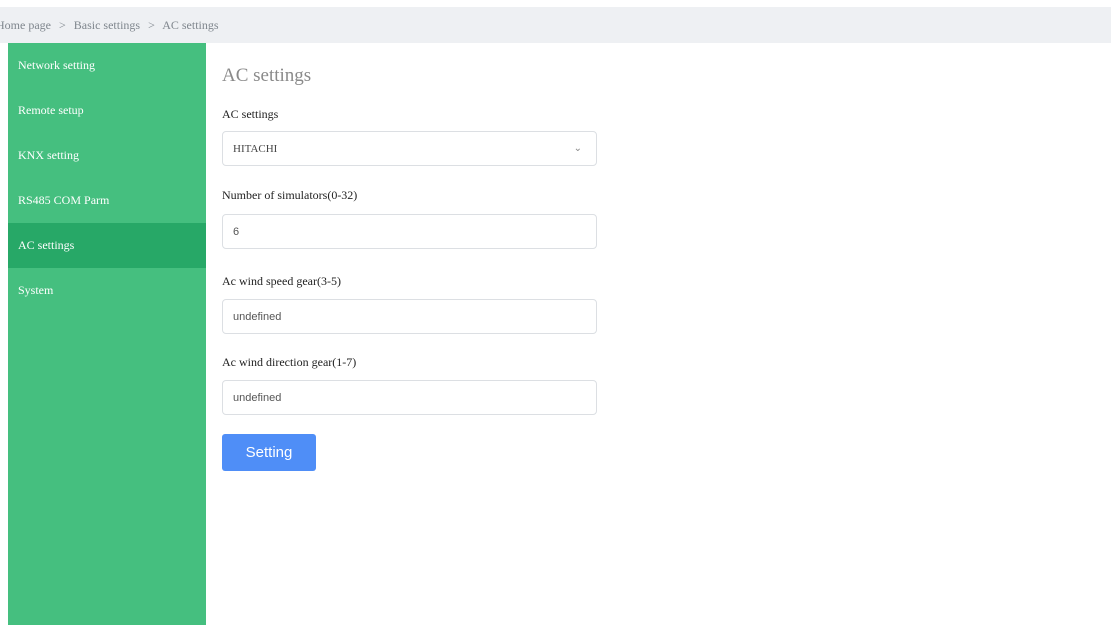 This screenshot has height=625, width=1111. I want to click on breadcrumb: Home page > Basic settings > AC settings, so click(555, 25).